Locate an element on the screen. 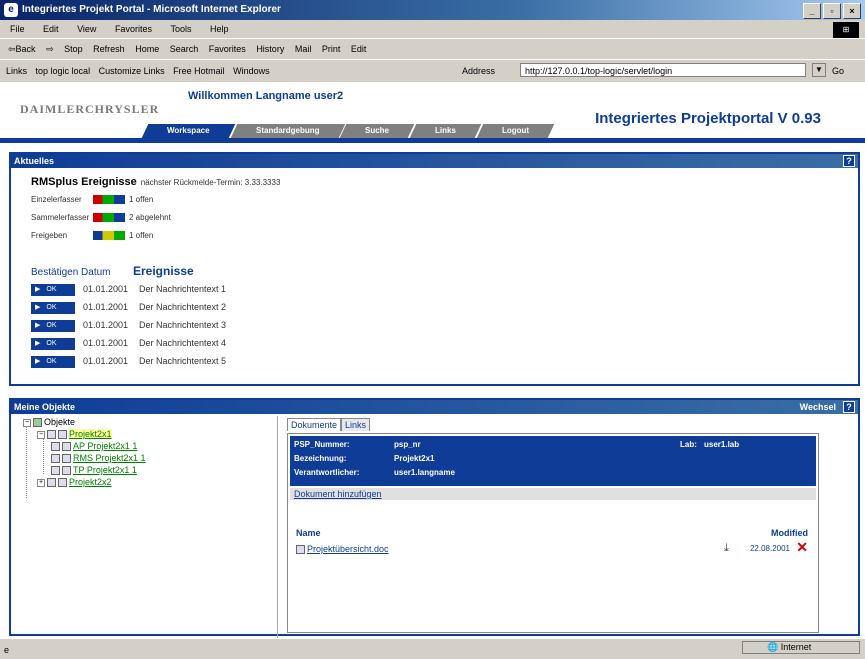 The image size is (865, 659). tab-suche: Suche is located at coordinates (377, 131).